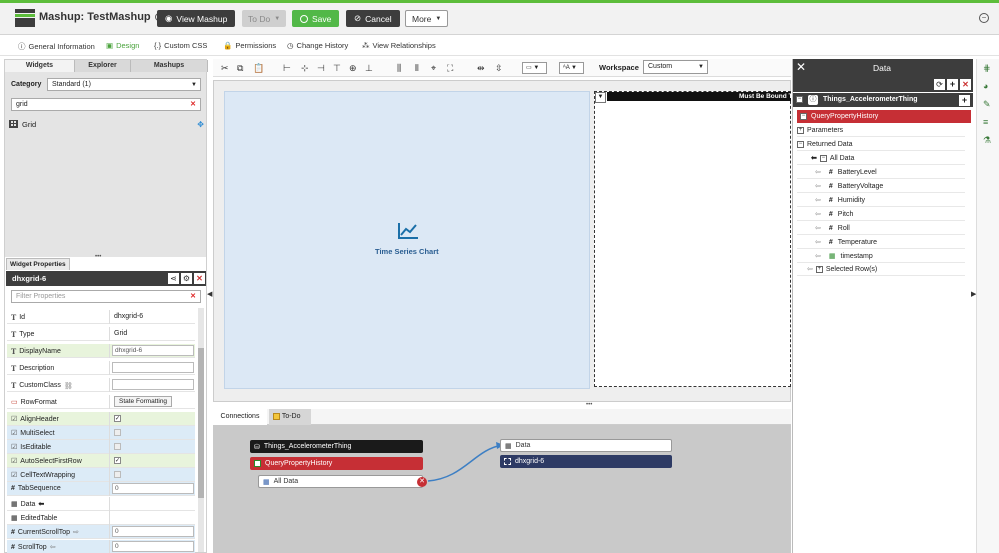 The height and width of the screenshot is (553, 999). I want to click on tab-design: ▣ Design, so click(122, 45).